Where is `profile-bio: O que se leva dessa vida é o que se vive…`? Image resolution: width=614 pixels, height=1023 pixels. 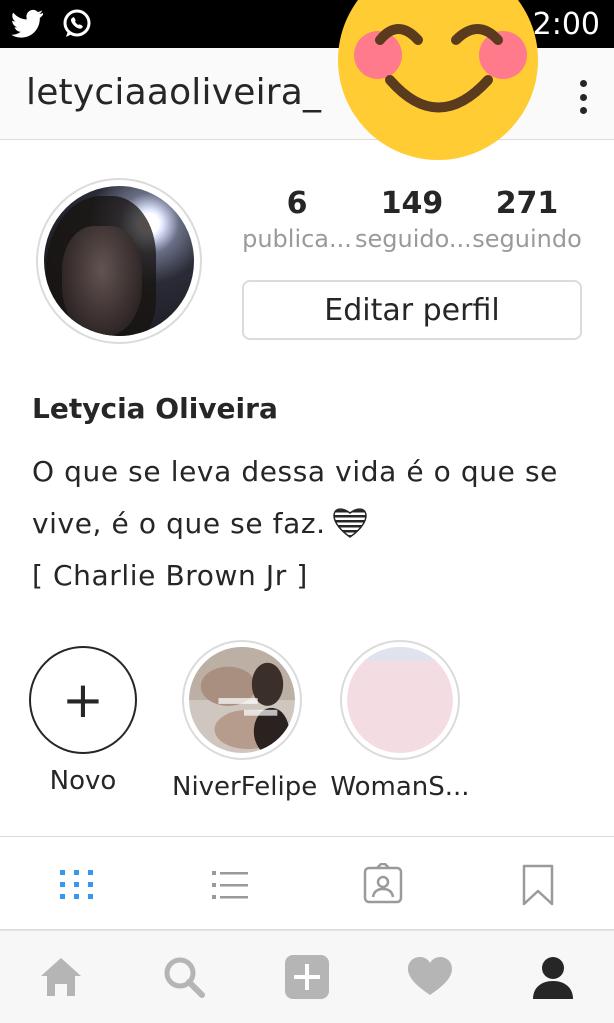
profile-bio: O que se leva dessa vida é o que se vive… is located at coordinates (312, 524).